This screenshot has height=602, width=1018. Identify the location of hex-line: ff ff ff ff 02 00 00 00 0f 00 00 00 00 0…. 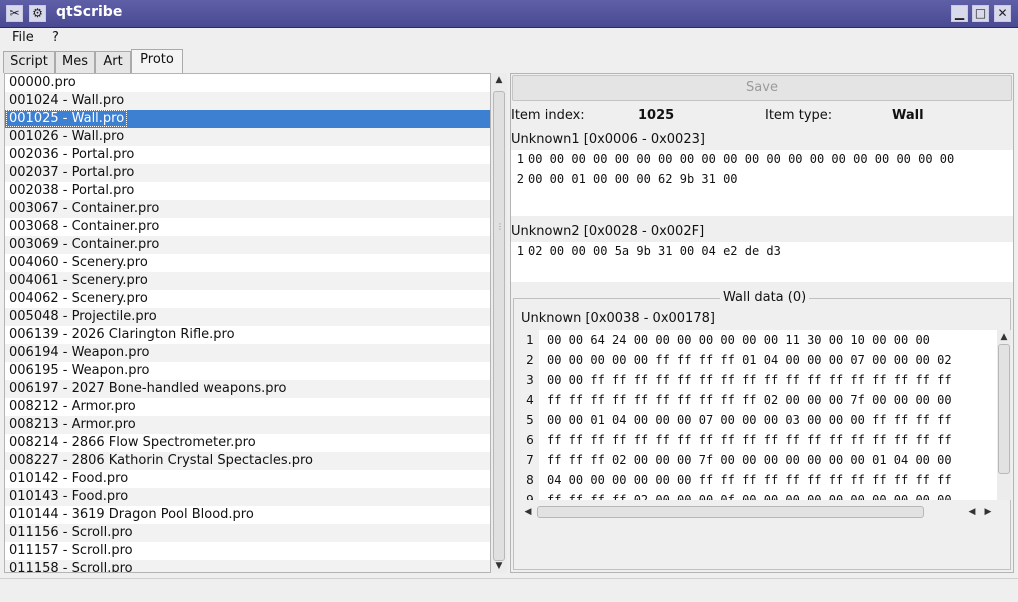
(749, 496).